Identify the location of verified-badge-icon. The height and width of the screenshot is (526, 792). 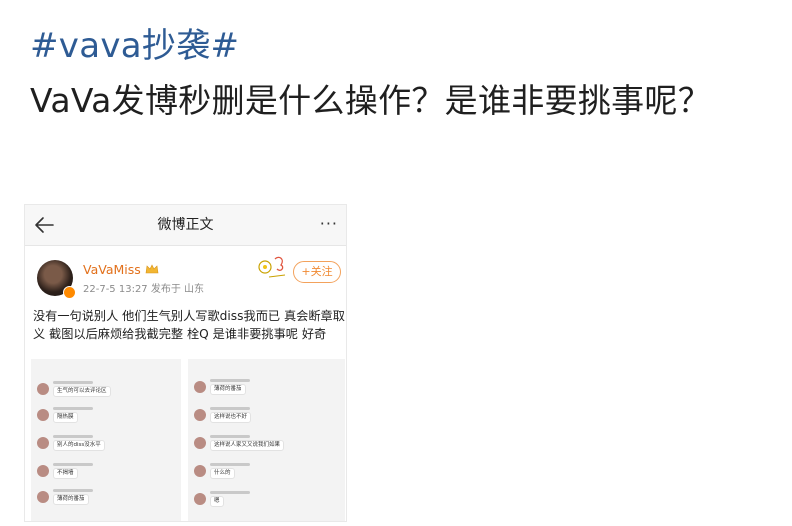
(69, 292).